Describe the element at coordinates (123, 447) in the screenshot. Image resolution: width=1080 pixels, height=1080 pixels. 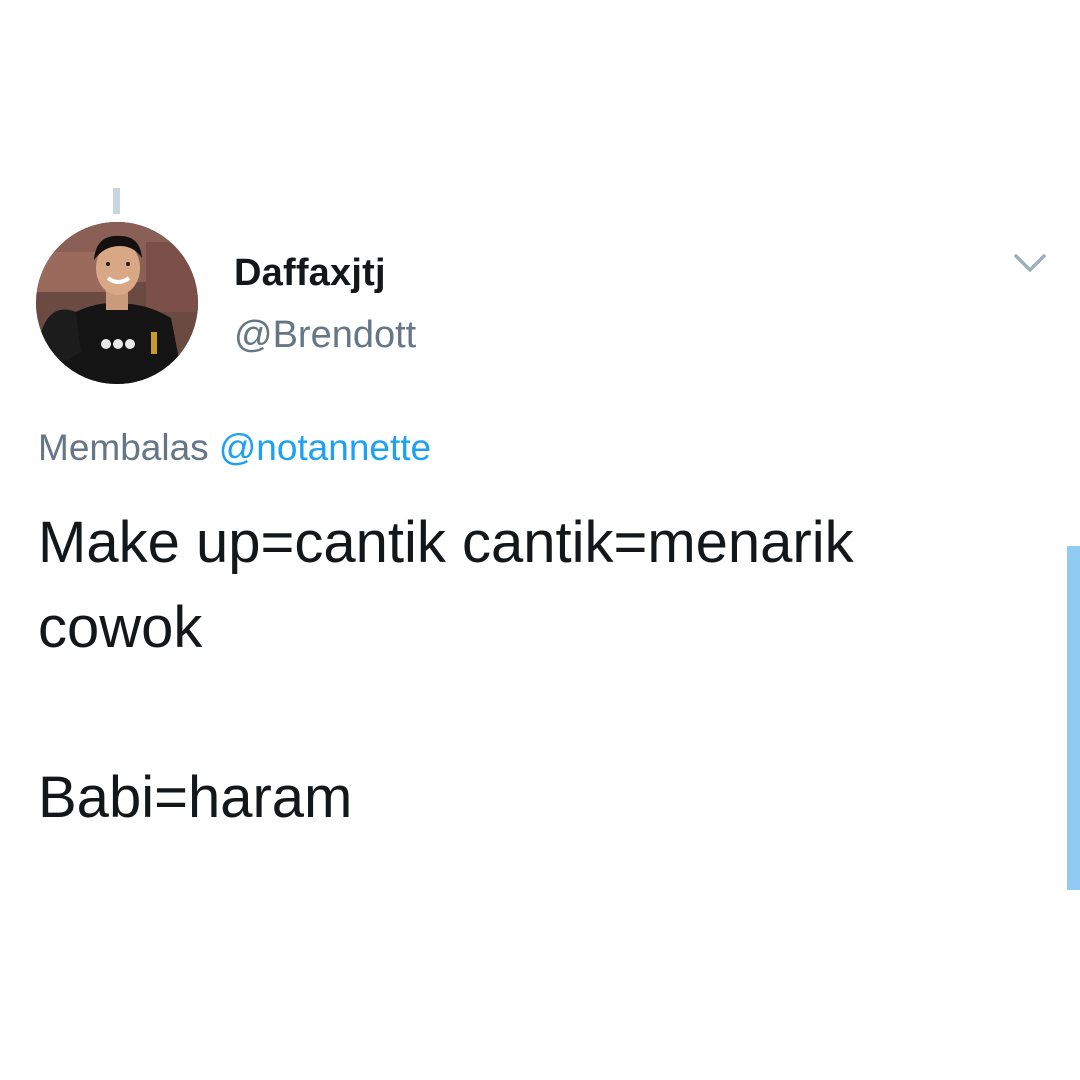
I see `reply-prefix: Membalas` at that location.